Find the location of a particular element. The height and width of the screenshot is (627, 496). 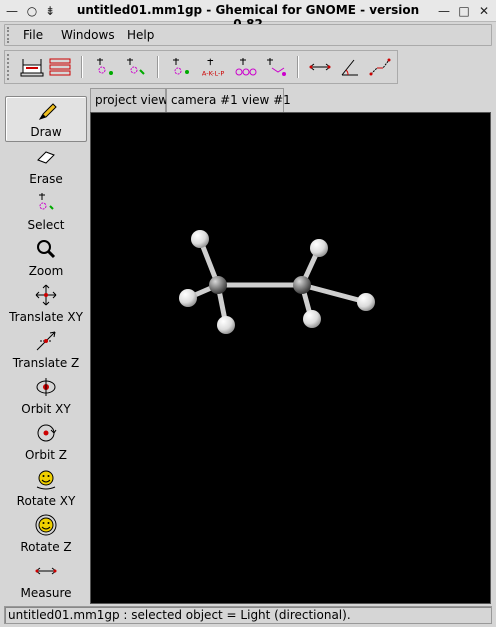

menu-help: Help is located at coordinates (140, 35).